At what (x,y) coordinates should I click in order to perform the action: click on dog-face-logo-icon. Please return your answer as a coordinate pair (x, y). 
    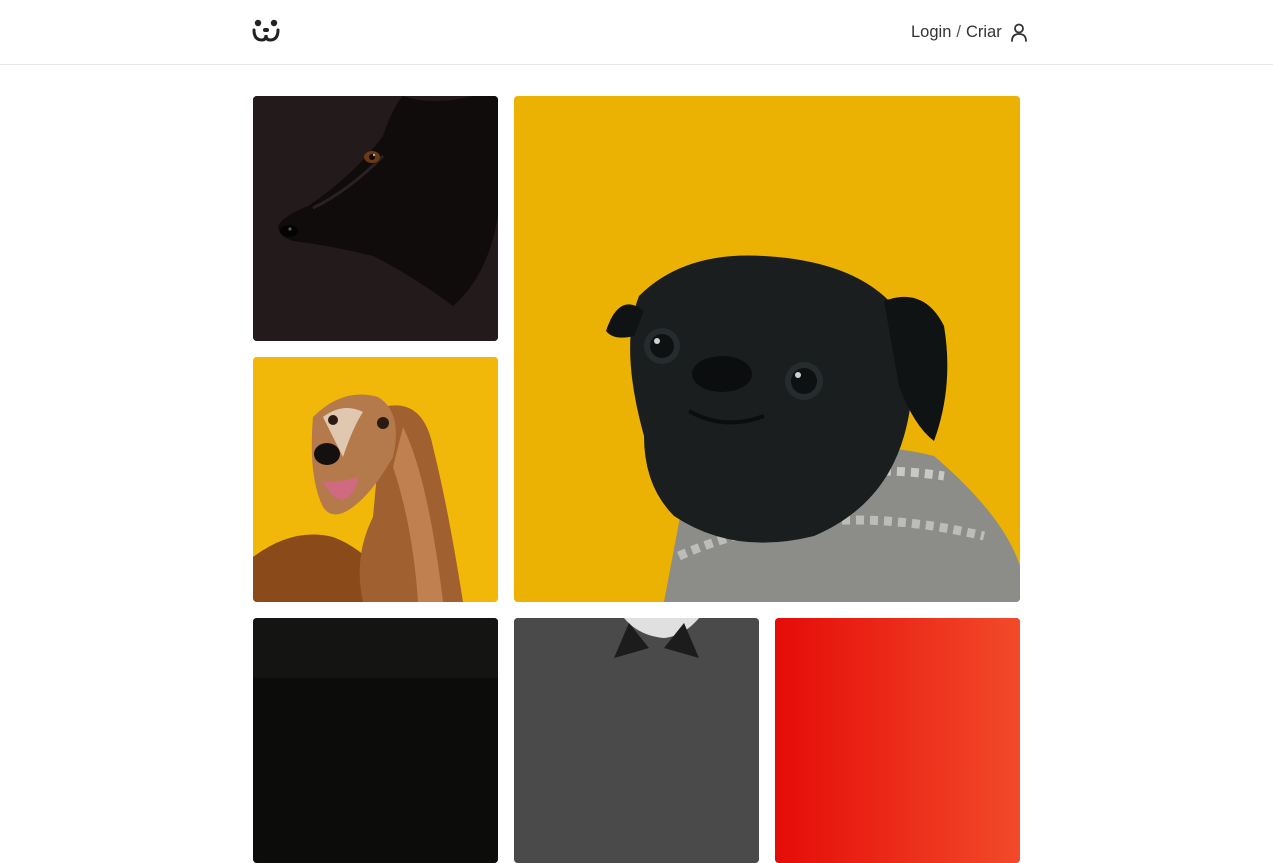
    Looking at the image, I should click on (266, 30).